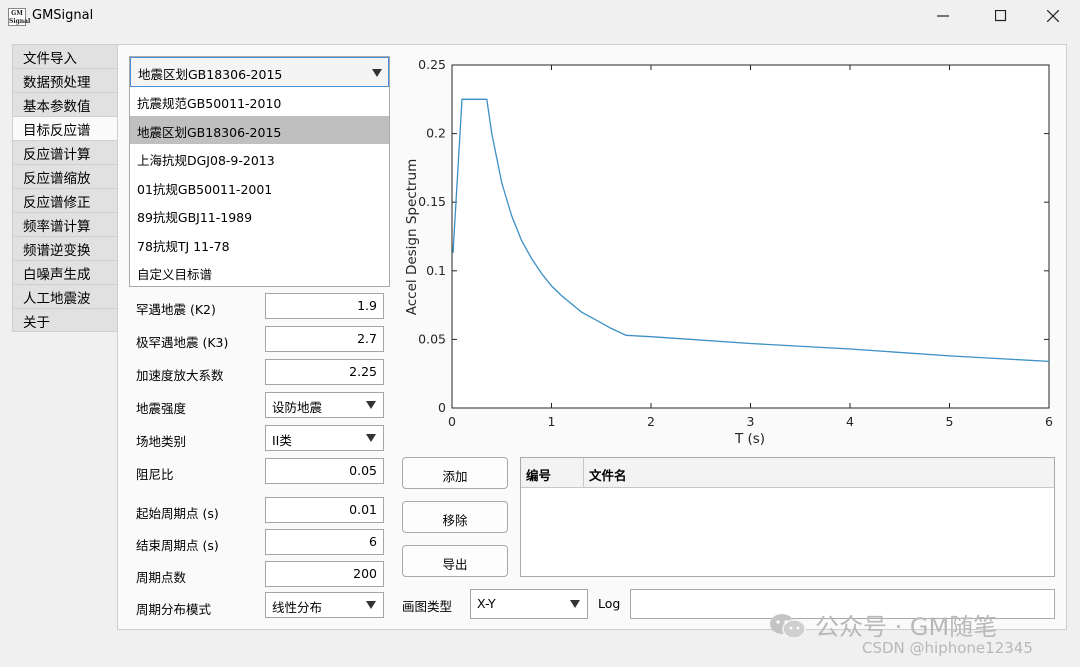 This screenshot has width=1080, height=667. I want to click on y-tick-label: 0.25, so click(432, 64).